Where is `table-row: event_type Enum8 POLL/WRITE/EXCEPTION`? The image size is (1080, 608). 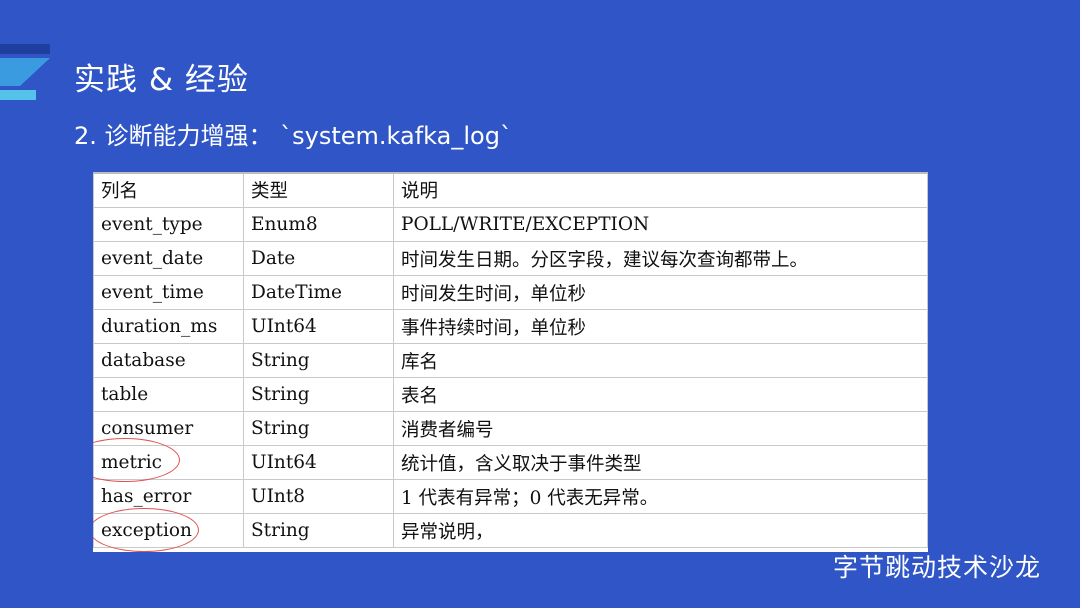
table-row: event_type Enum8 POLL/WRITE/EXCEPTION is located at coordinates (510, 224).